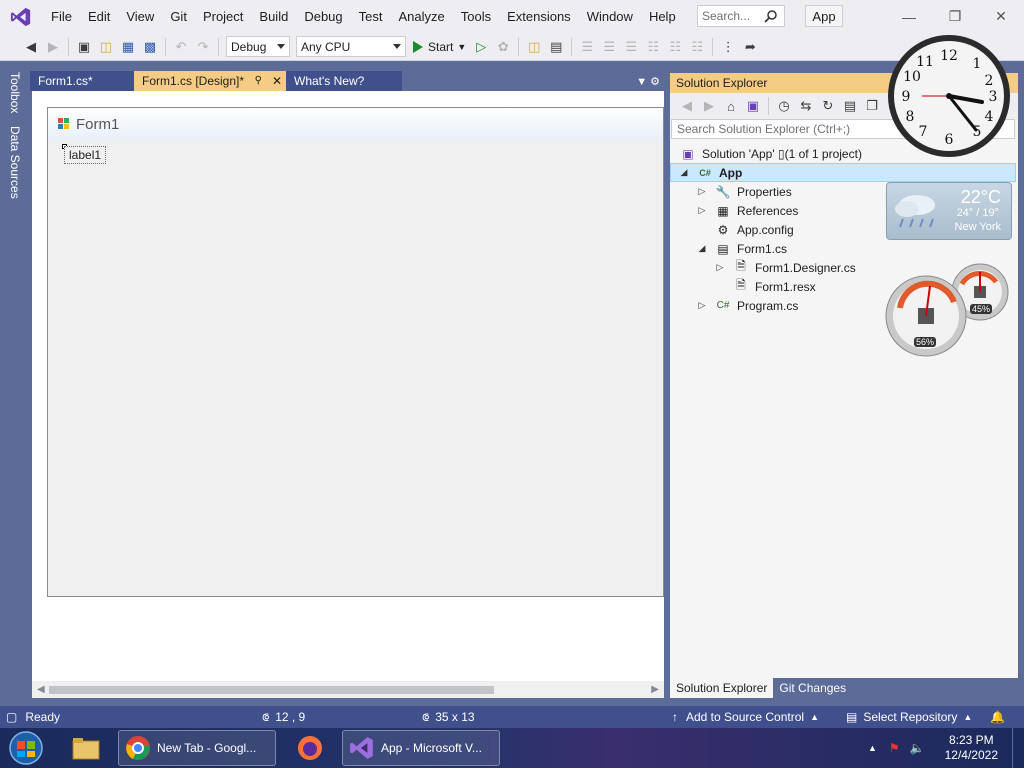  Describe the element at coordinates (709, 106) in the screenshot. I see `forward-icon: ▶` at that location.